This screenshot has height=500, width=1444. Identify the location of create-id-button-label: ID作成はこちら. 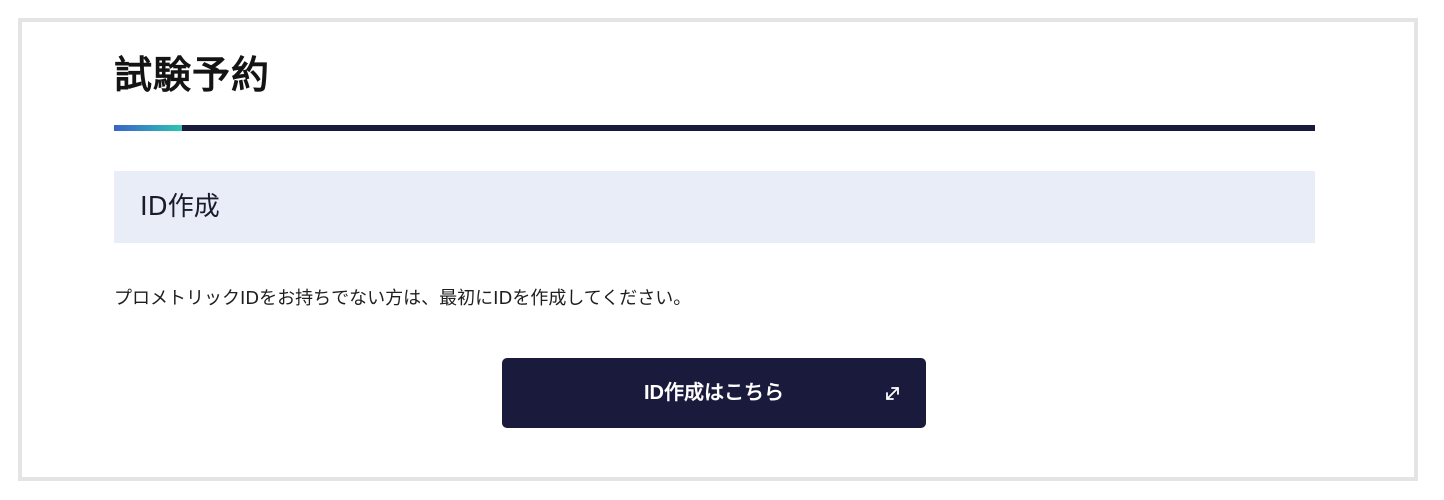
(714, 393).